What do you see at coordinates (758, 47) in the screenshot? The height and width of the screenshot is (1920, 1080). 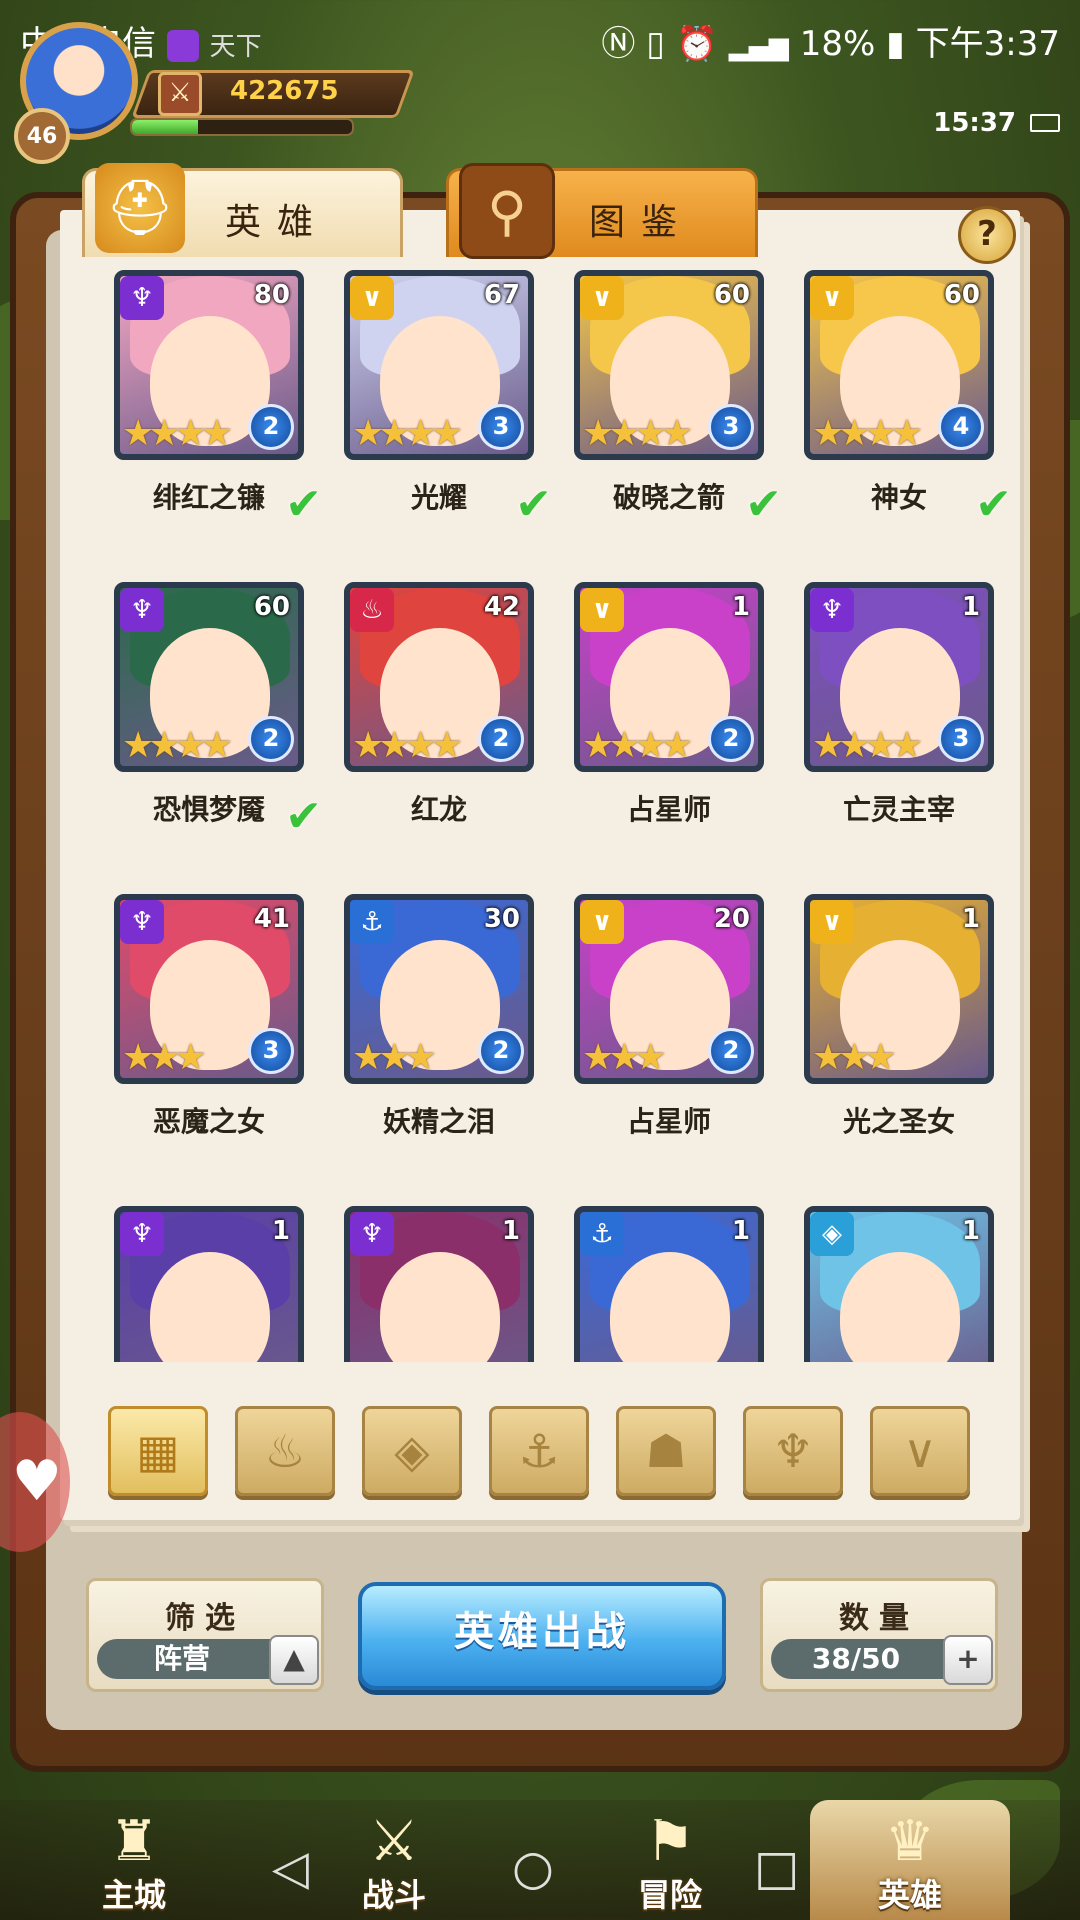 I see `signal-icon: ▂▄▆` at bounding box center [758, 47].